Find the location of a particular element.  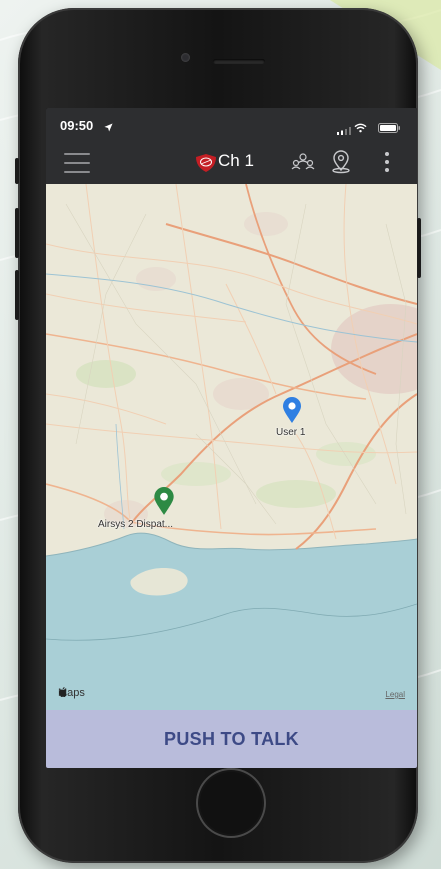

hamburger-menu-icon is located at coordinates (77, 163).